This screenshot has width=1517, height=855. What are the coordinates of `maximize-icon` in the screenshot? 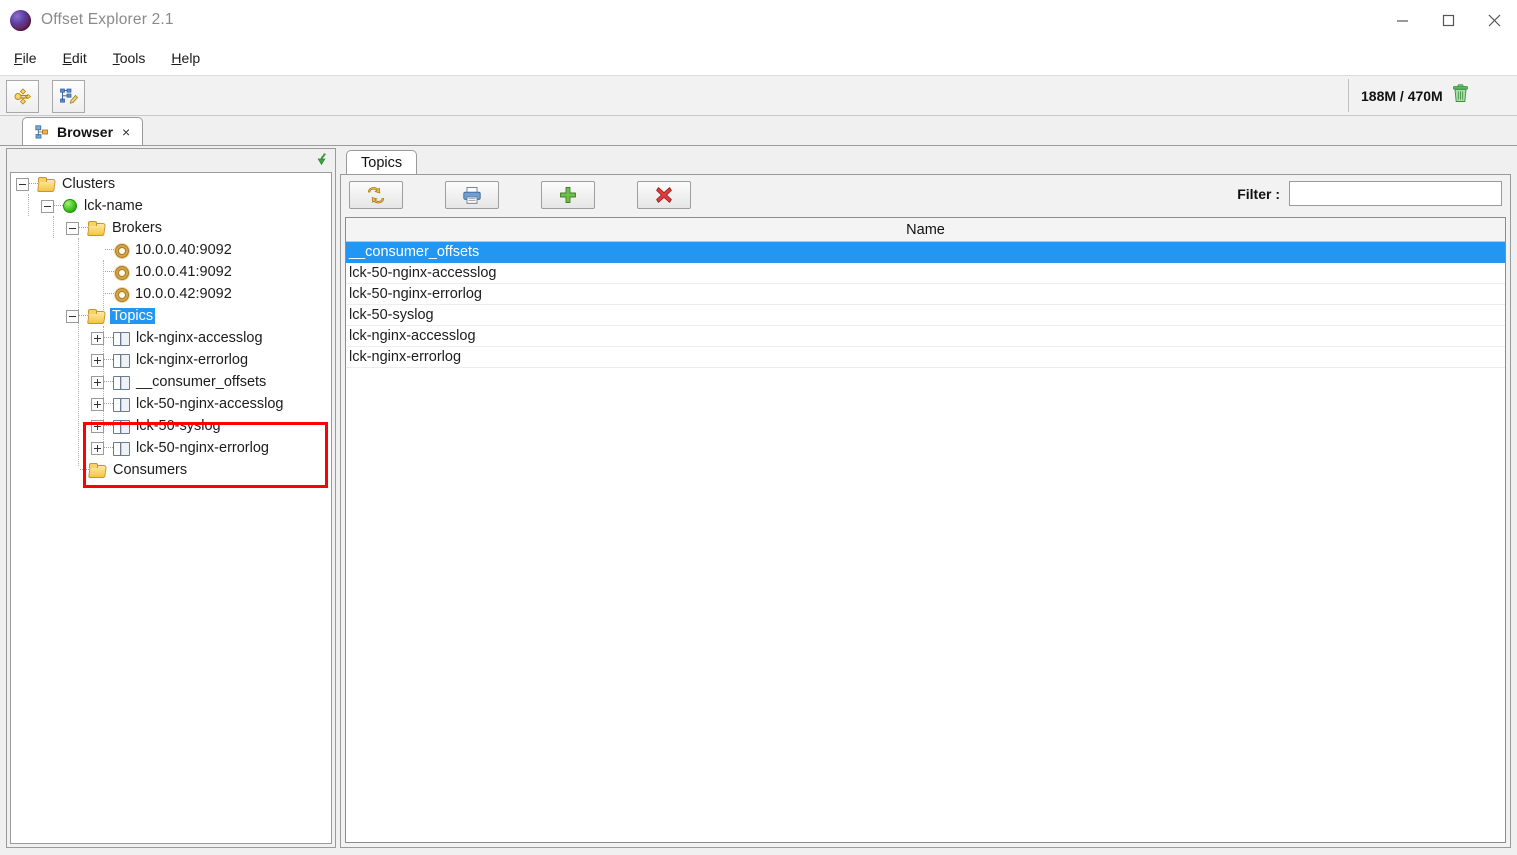 It's located at (1448, 20).